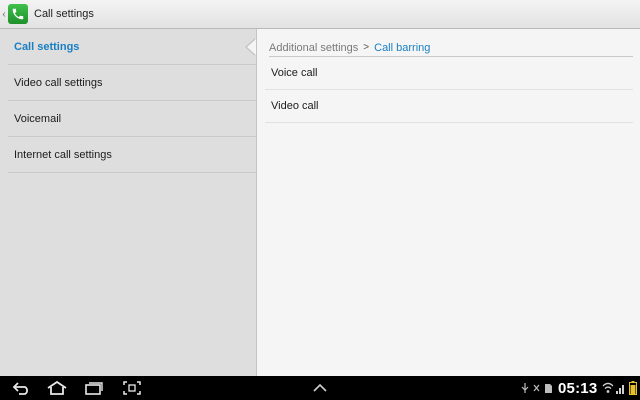  Describe the element at coordinates (548, 388) in the screenshot. I see `sd-card-icon` at that location.